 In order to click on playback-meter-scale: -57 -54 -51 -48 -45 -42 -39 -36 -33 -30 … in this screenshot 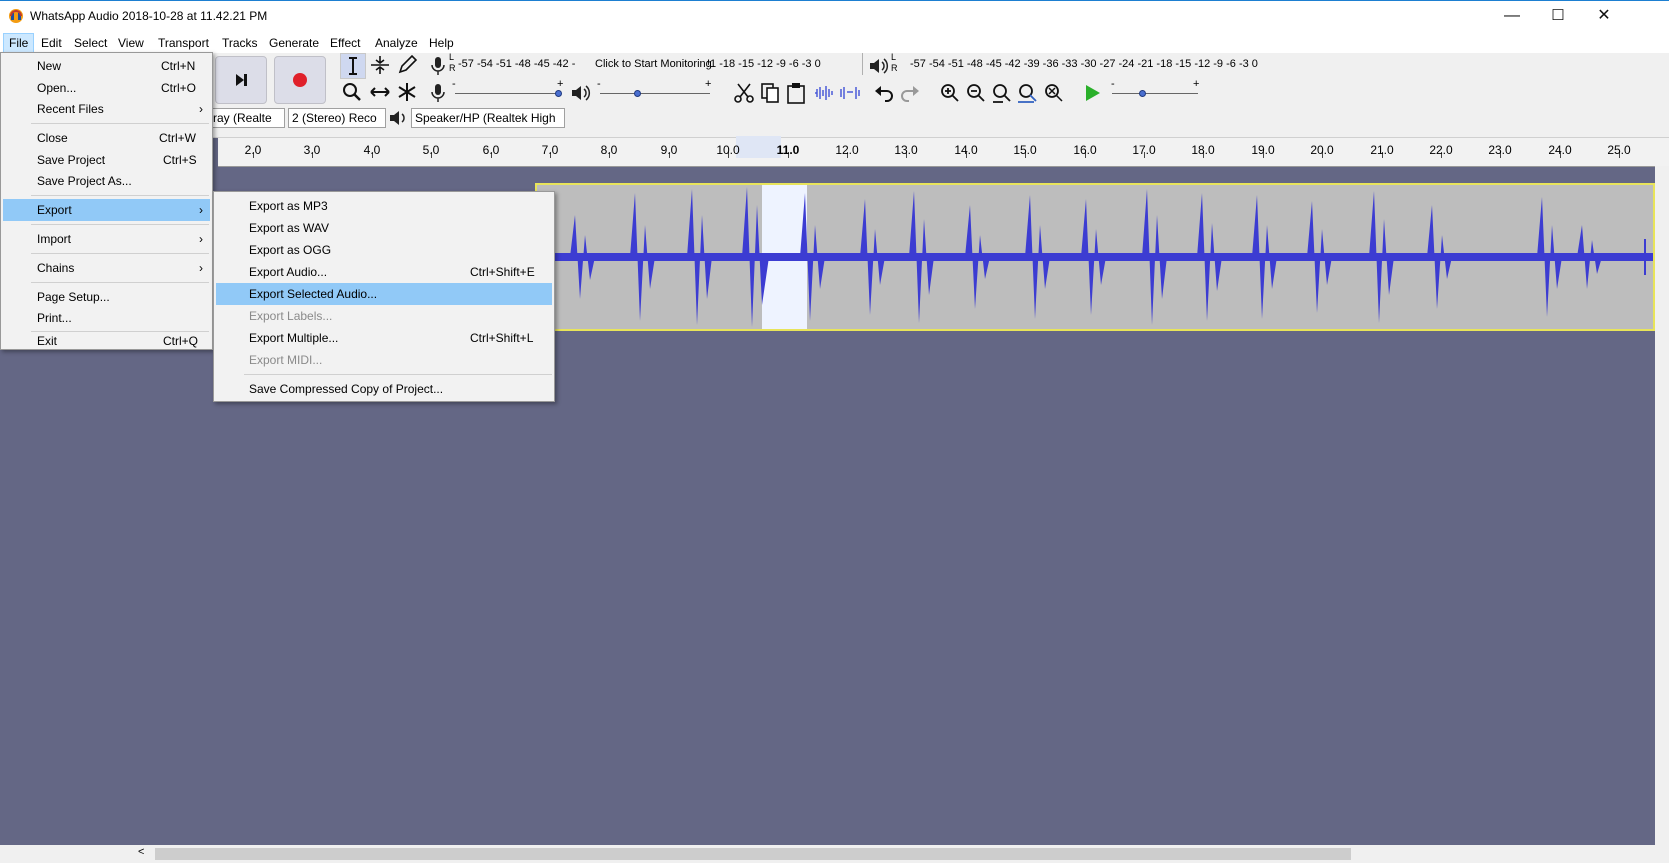, I will do `click(1084, 64)`.